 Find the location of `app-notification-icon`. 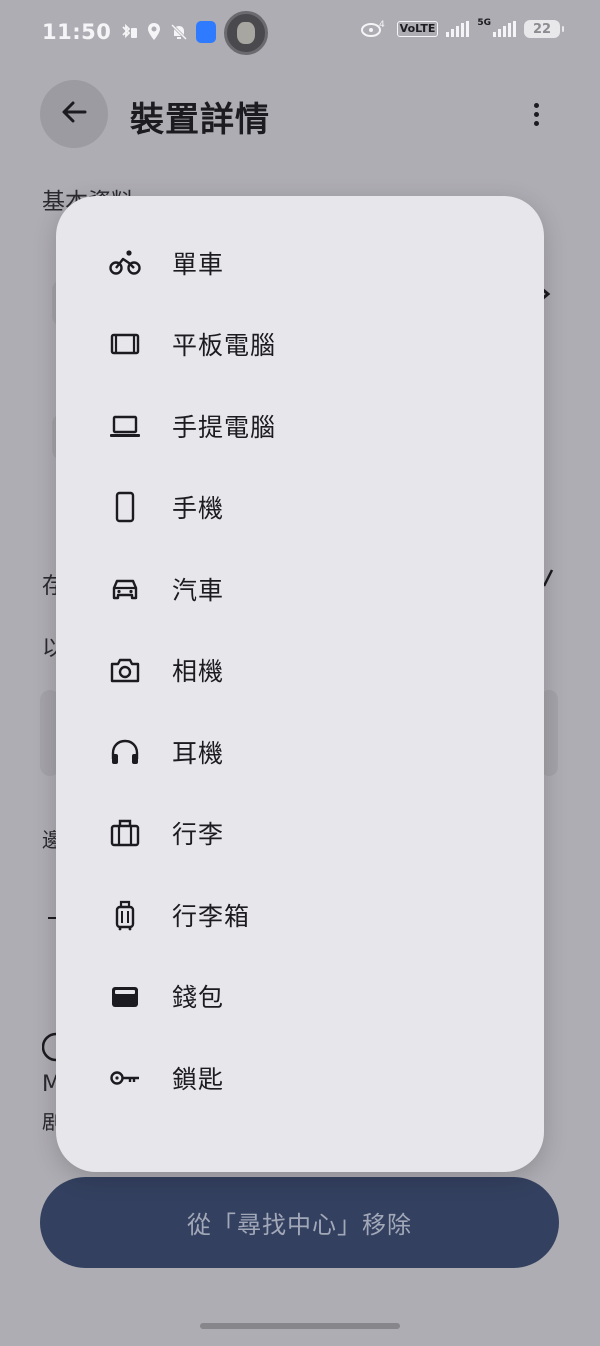

app-notification-icon is located at coordinates (206, 32).